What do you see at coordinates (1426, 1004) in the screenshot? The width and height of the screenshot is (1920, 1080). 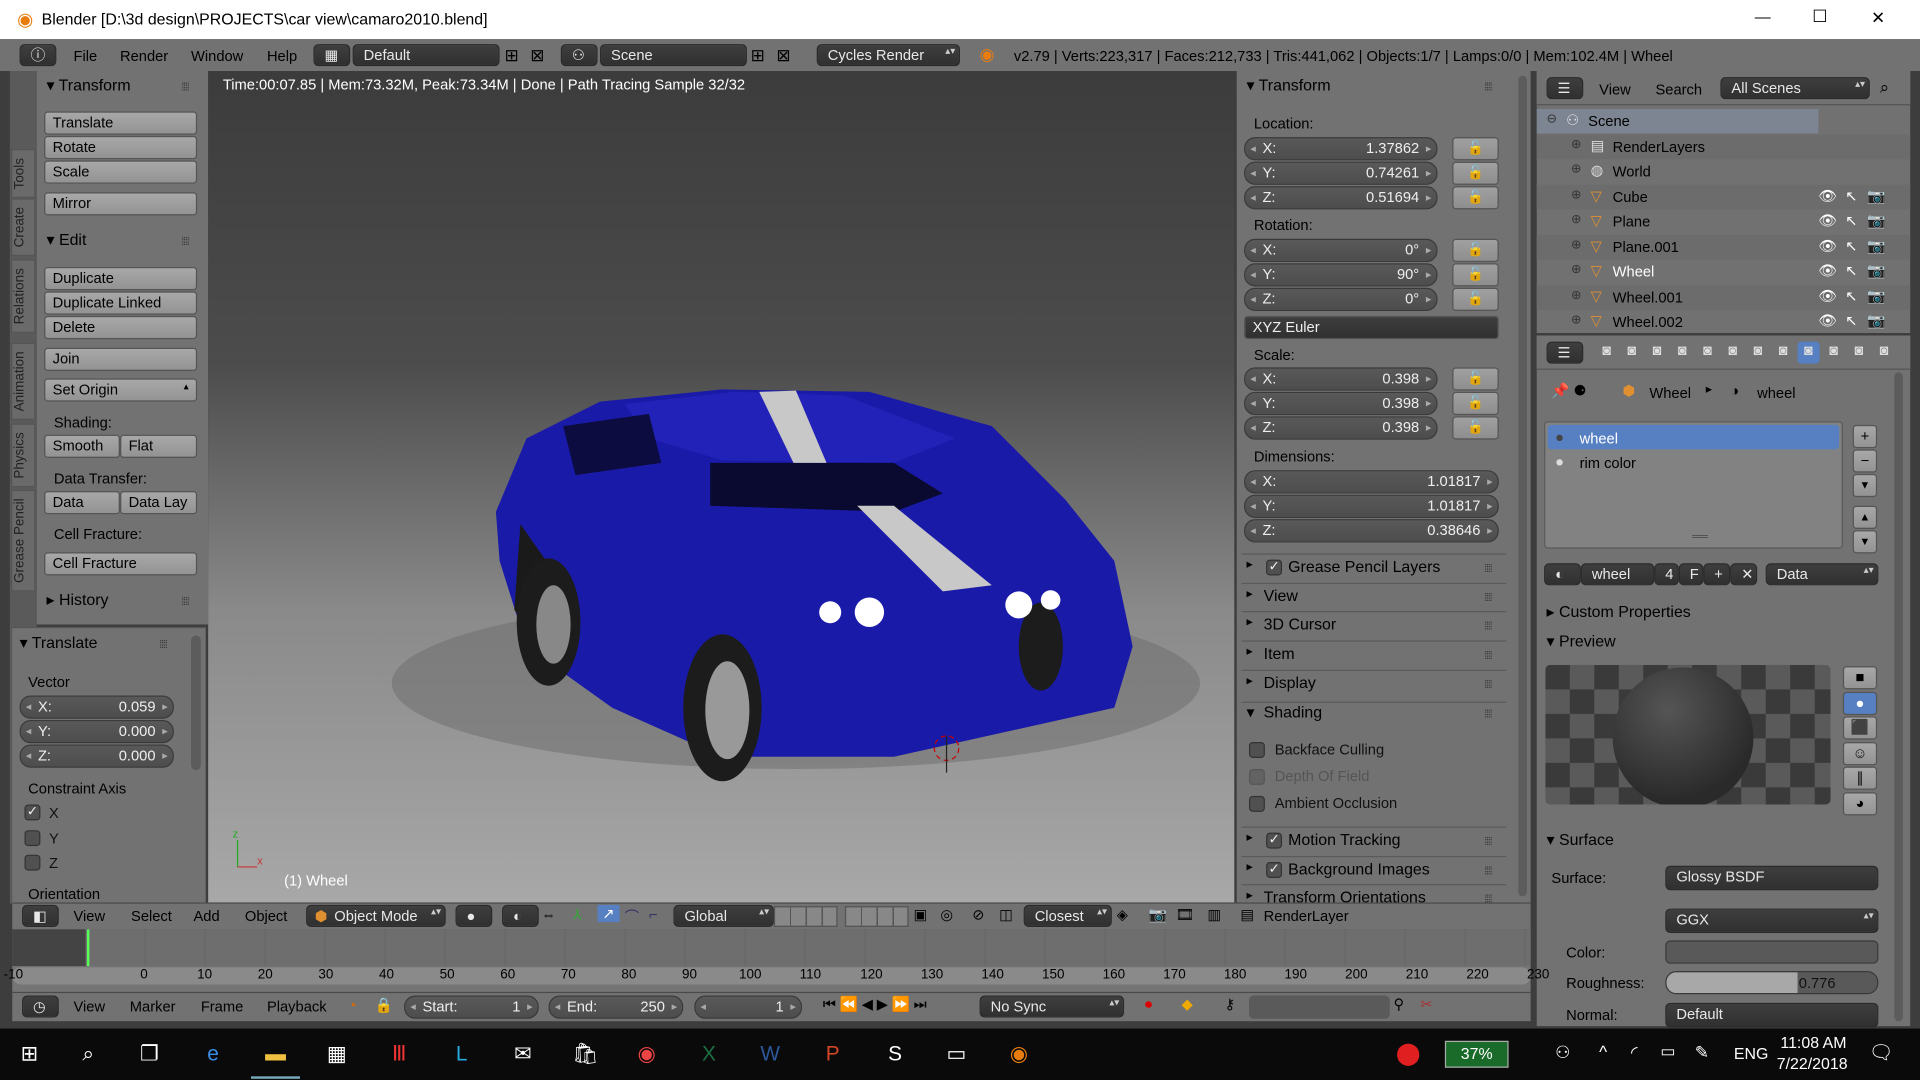 I see `delete-keyframe-icon: ✂` at bounding box center [1426, 1004].